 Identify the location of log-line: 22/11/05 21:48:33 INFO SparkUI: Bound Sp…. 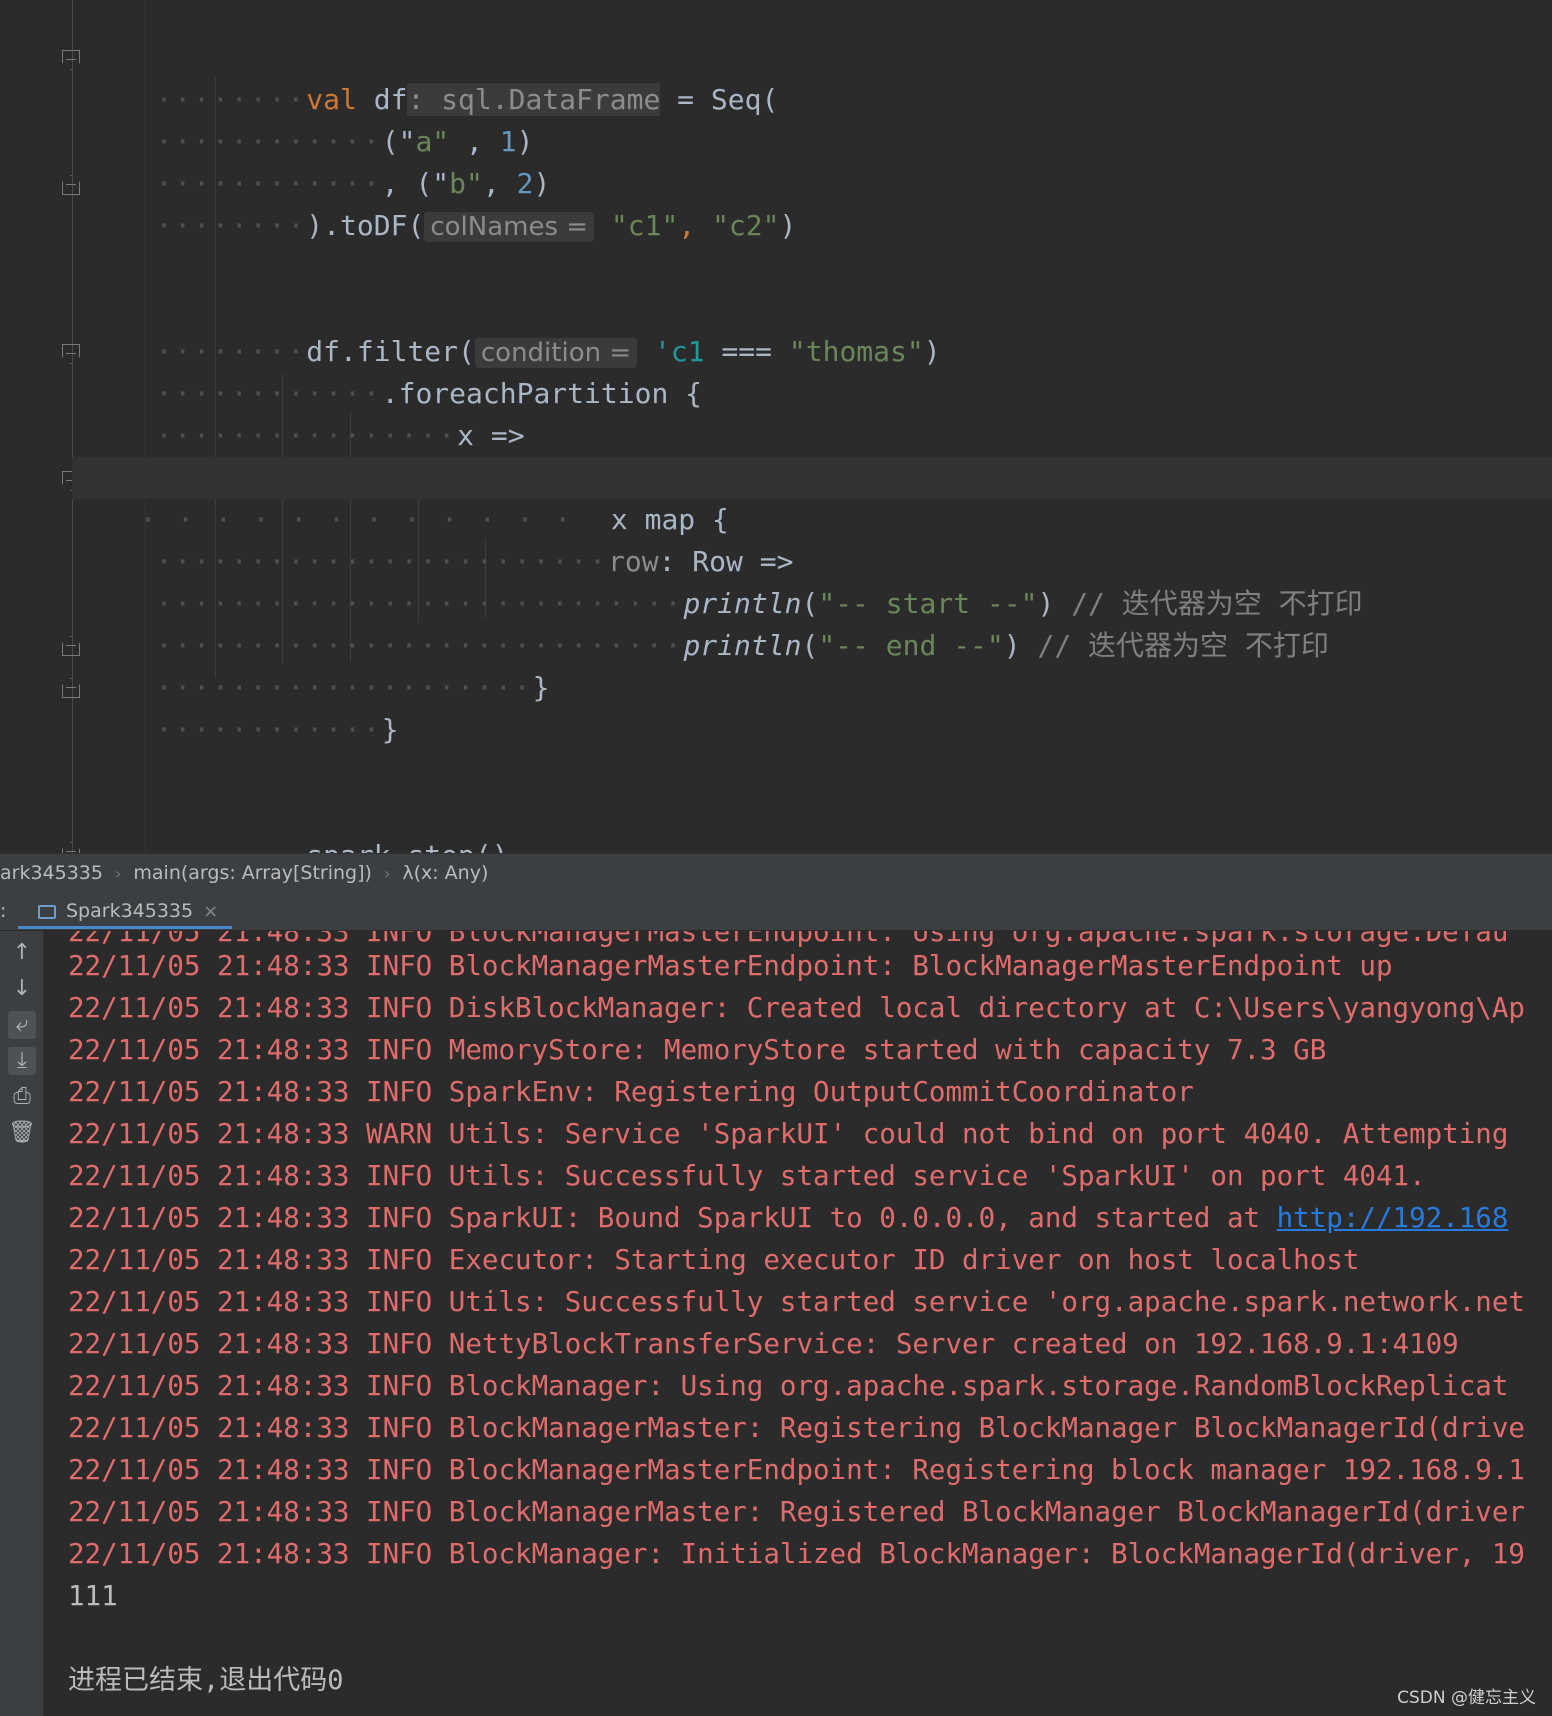
(788, 1218).